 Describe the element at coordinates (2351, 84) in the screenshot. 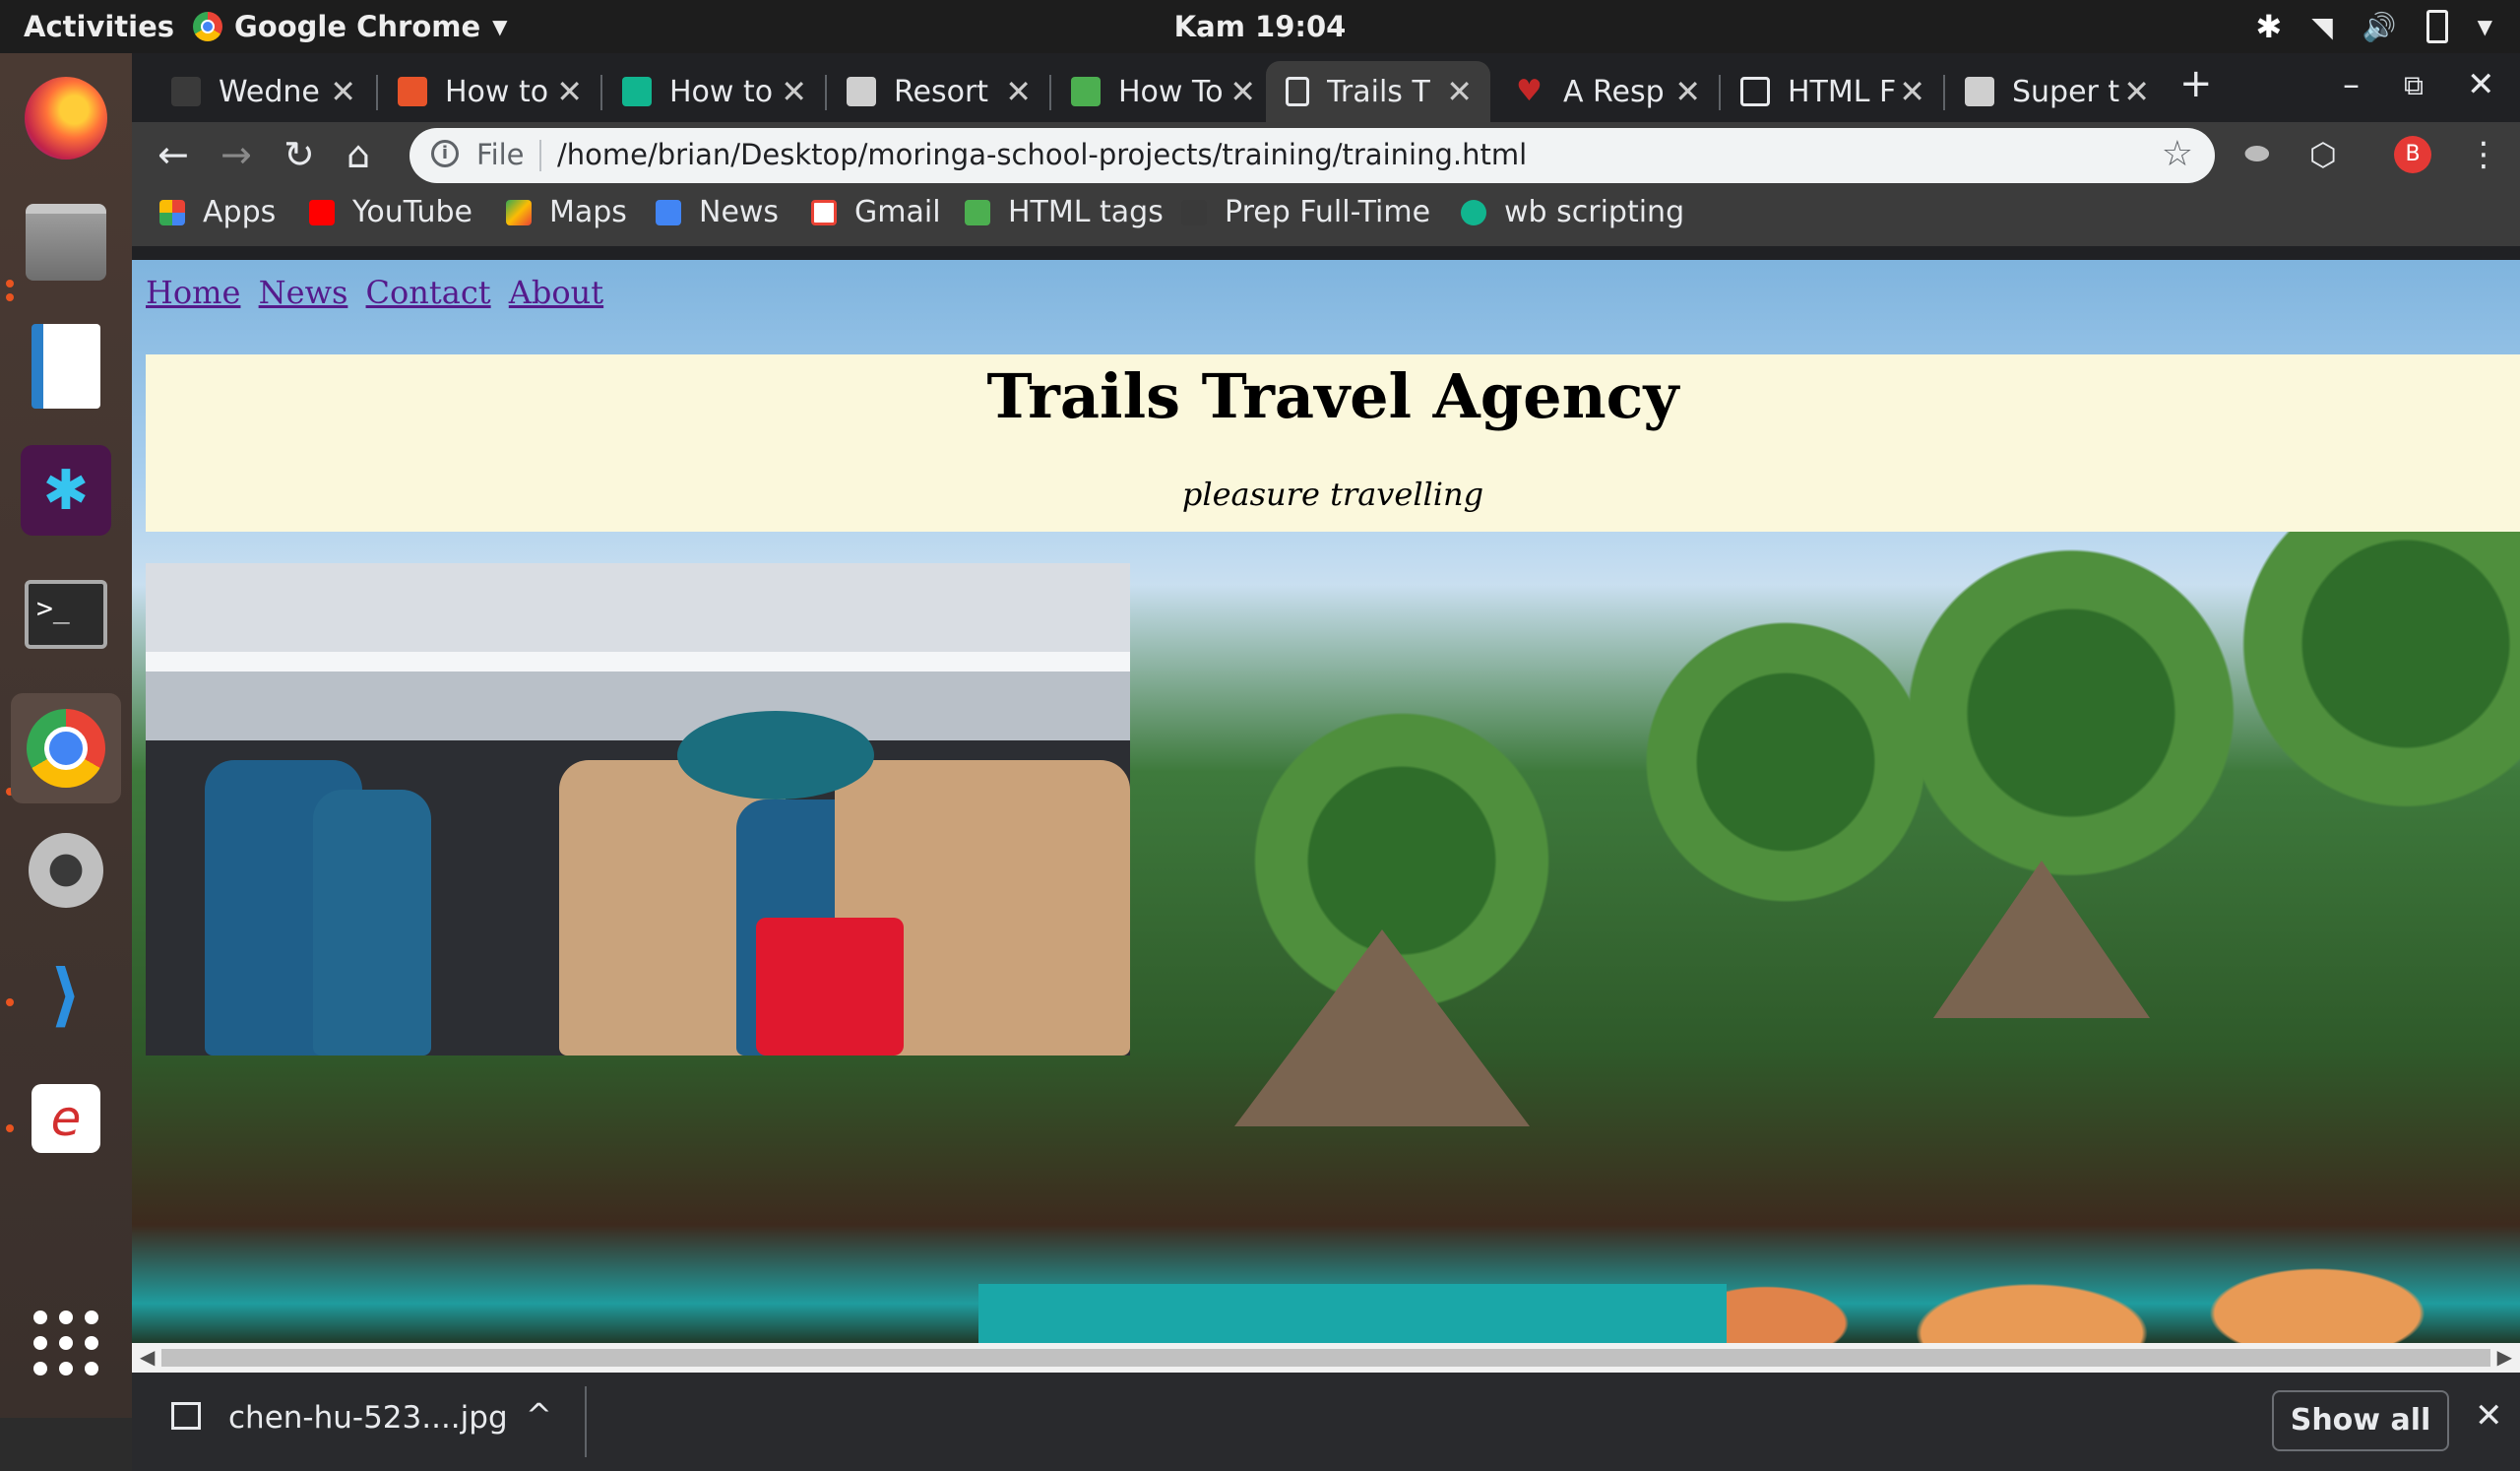

I see `minimize-button: –` at that location.